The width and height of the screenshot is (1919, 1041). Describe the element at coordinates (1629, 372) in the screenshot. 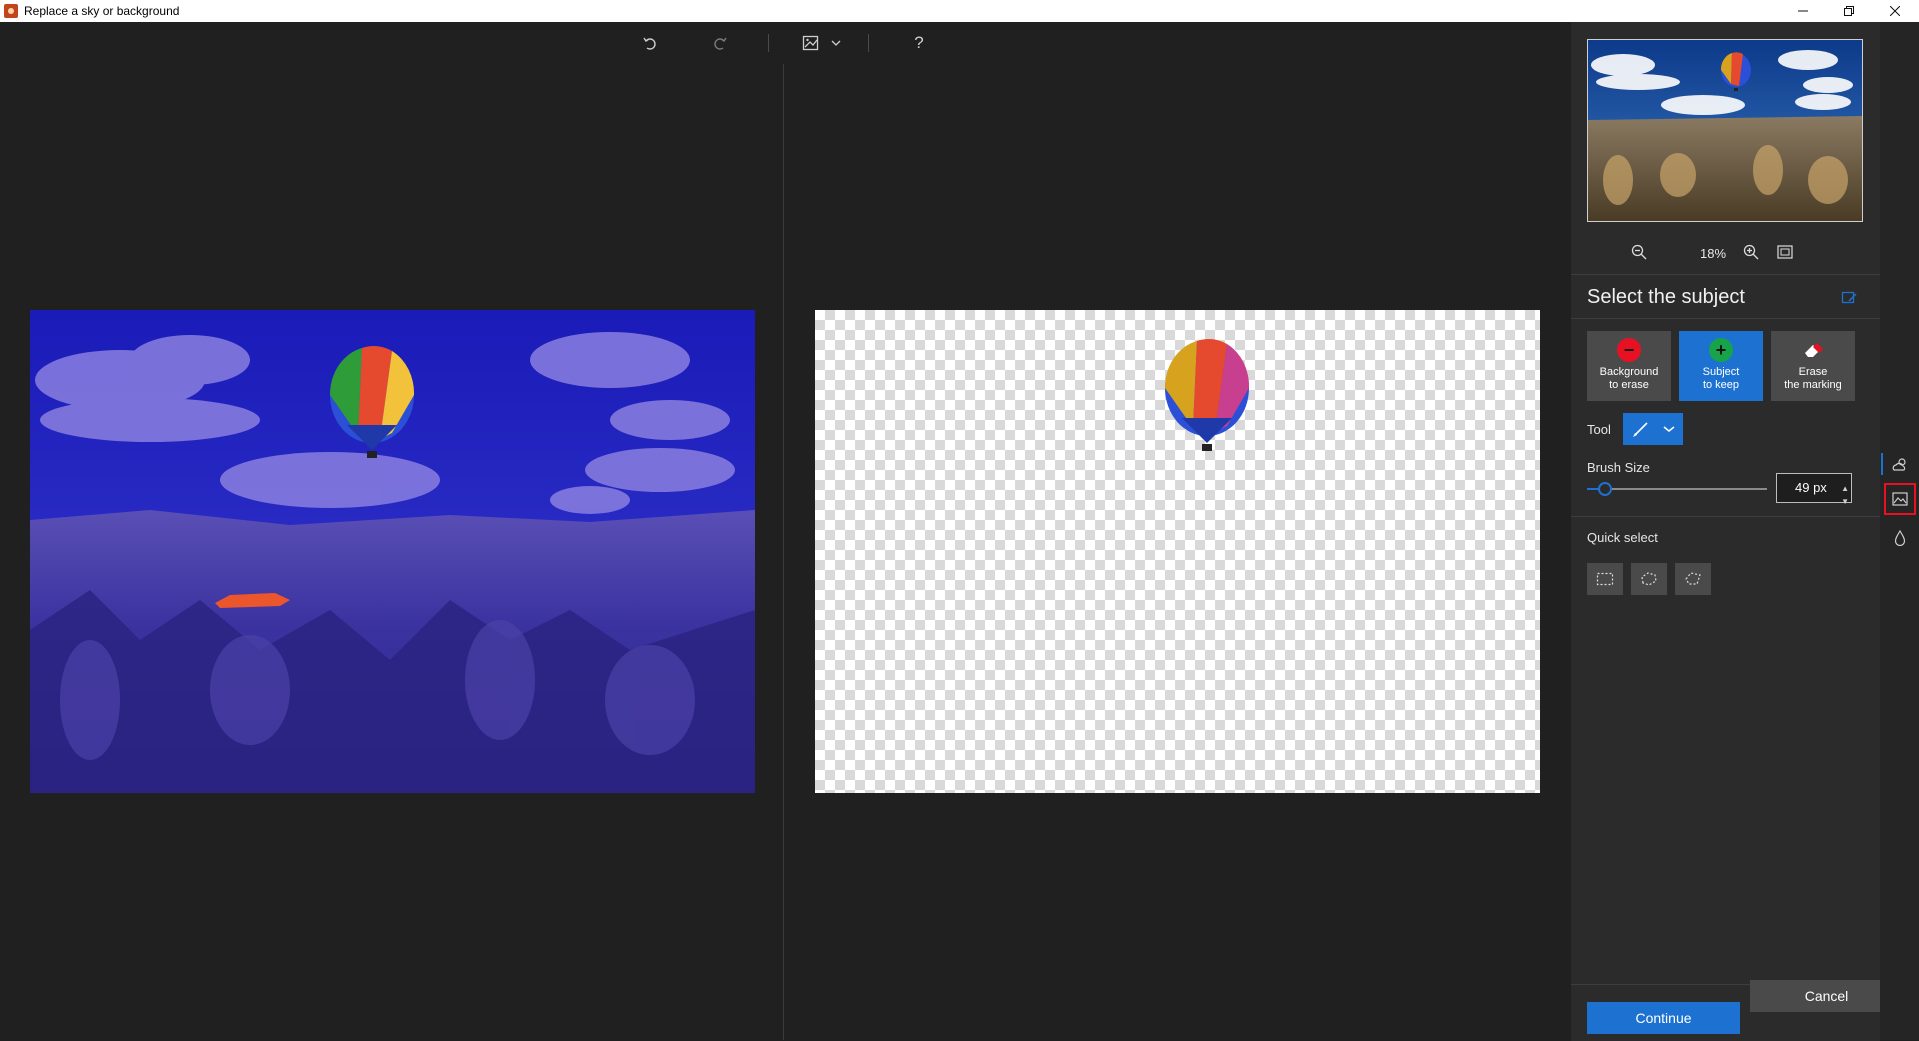

I see `mode-label: Background` at that location.